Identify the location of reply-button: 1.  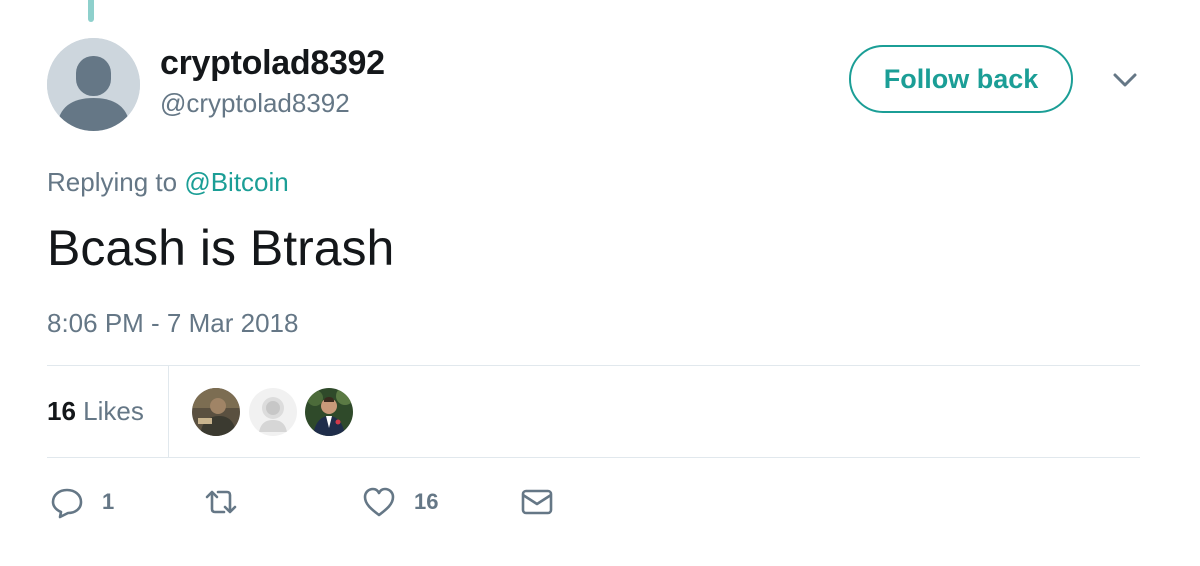
(82, 502).